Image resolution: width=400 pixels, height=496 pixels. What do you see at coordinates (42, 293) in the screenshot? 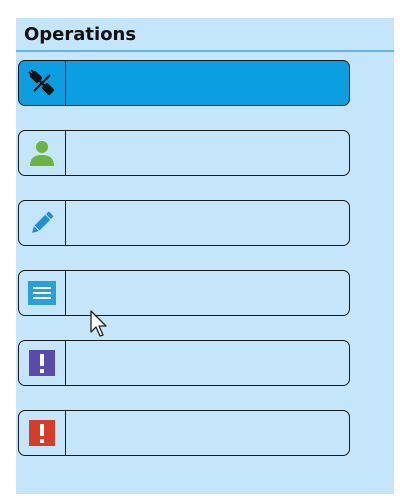
I see `list-document-icon` at bounding box center [42, 293].